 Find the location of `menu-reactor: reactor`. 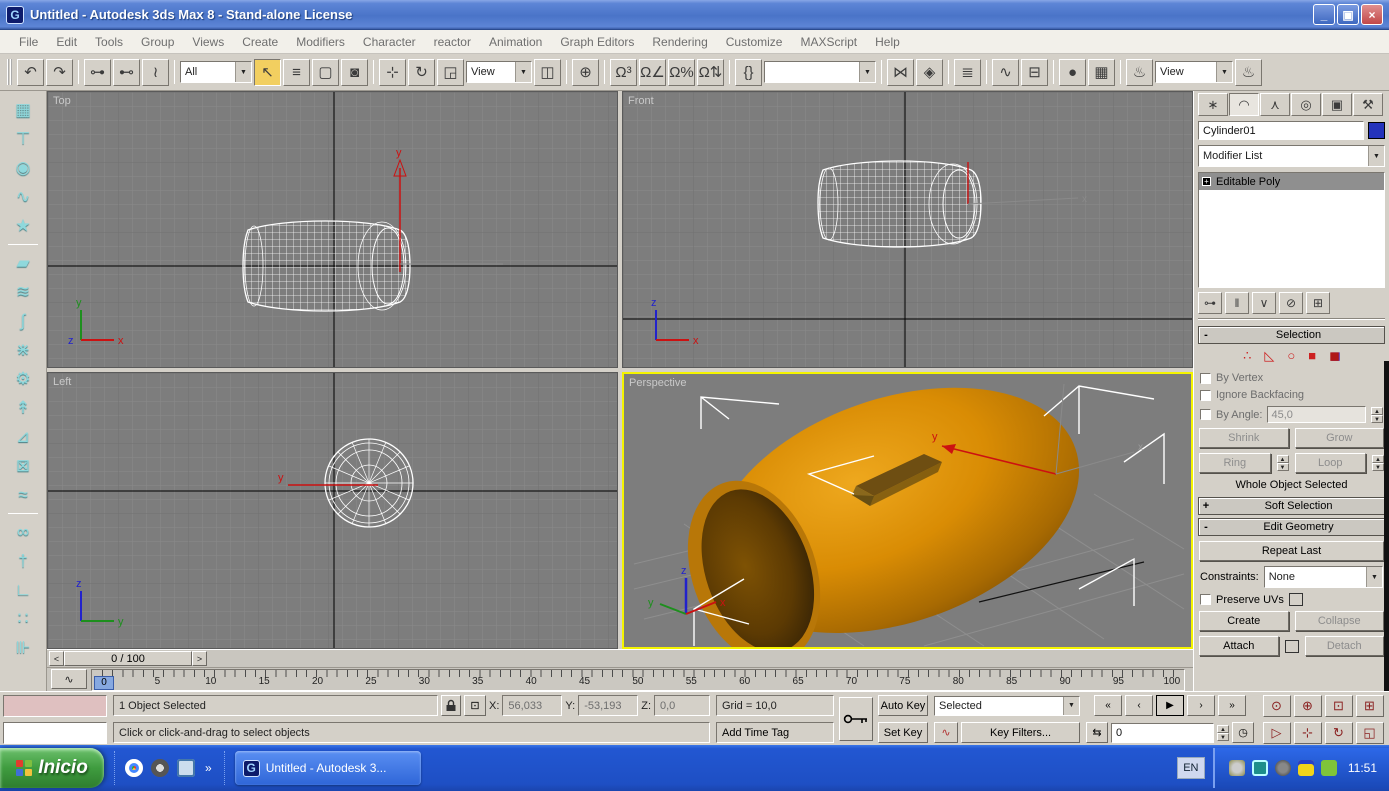

menu-reactor: reactor is located at coordinates (452, 42).